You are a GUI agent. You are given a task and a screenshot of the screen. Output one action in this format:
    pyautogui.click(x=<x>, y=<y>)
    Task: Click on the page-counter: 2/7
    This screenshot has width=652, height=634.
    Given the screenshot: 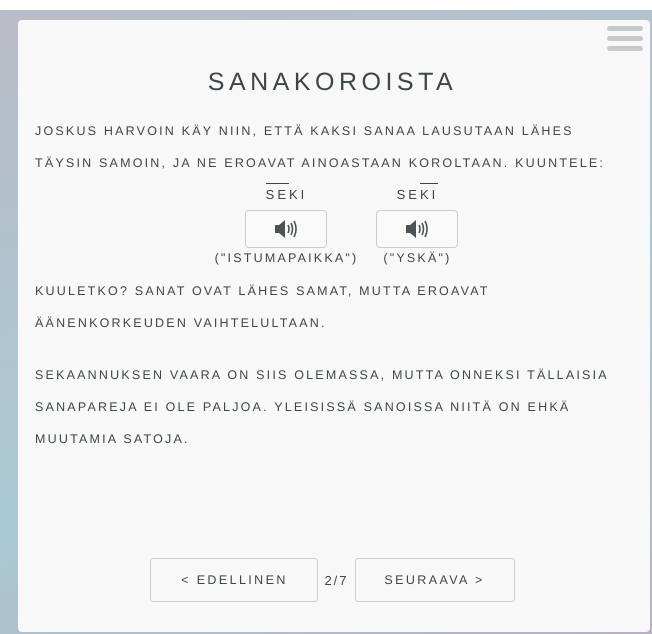 What is the action you would take?
    pyautogui.click(x=336, y=580)
    